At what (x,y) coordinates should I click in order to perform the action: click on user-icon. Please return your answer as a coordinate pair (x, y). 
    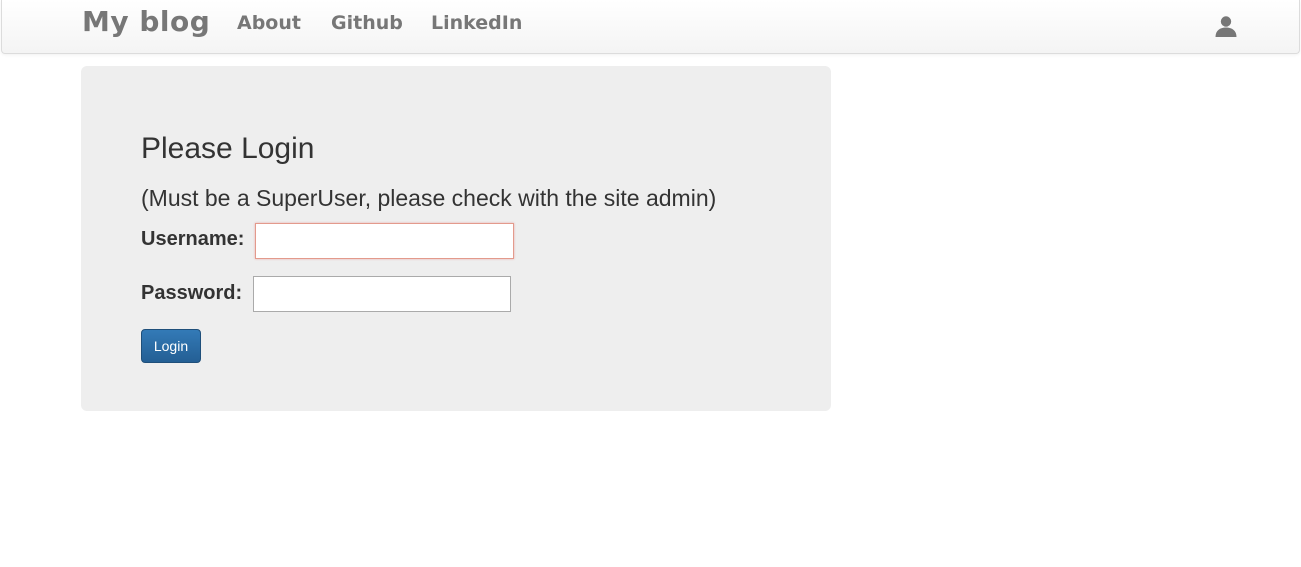
    Looking at the image, I should click on (1226, 26).